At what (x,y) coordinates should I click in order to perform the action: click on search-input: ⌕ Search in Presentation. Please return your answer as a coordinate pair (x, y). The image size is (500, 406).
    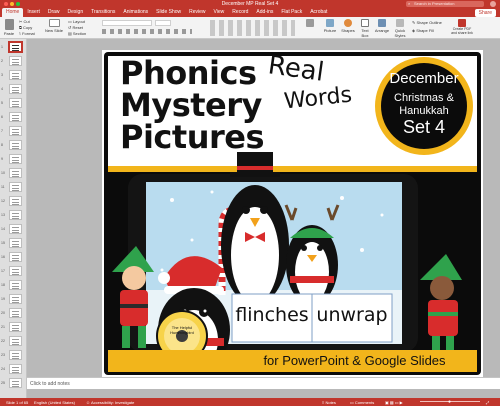
    Looking at the image, I should click on (445, 4).